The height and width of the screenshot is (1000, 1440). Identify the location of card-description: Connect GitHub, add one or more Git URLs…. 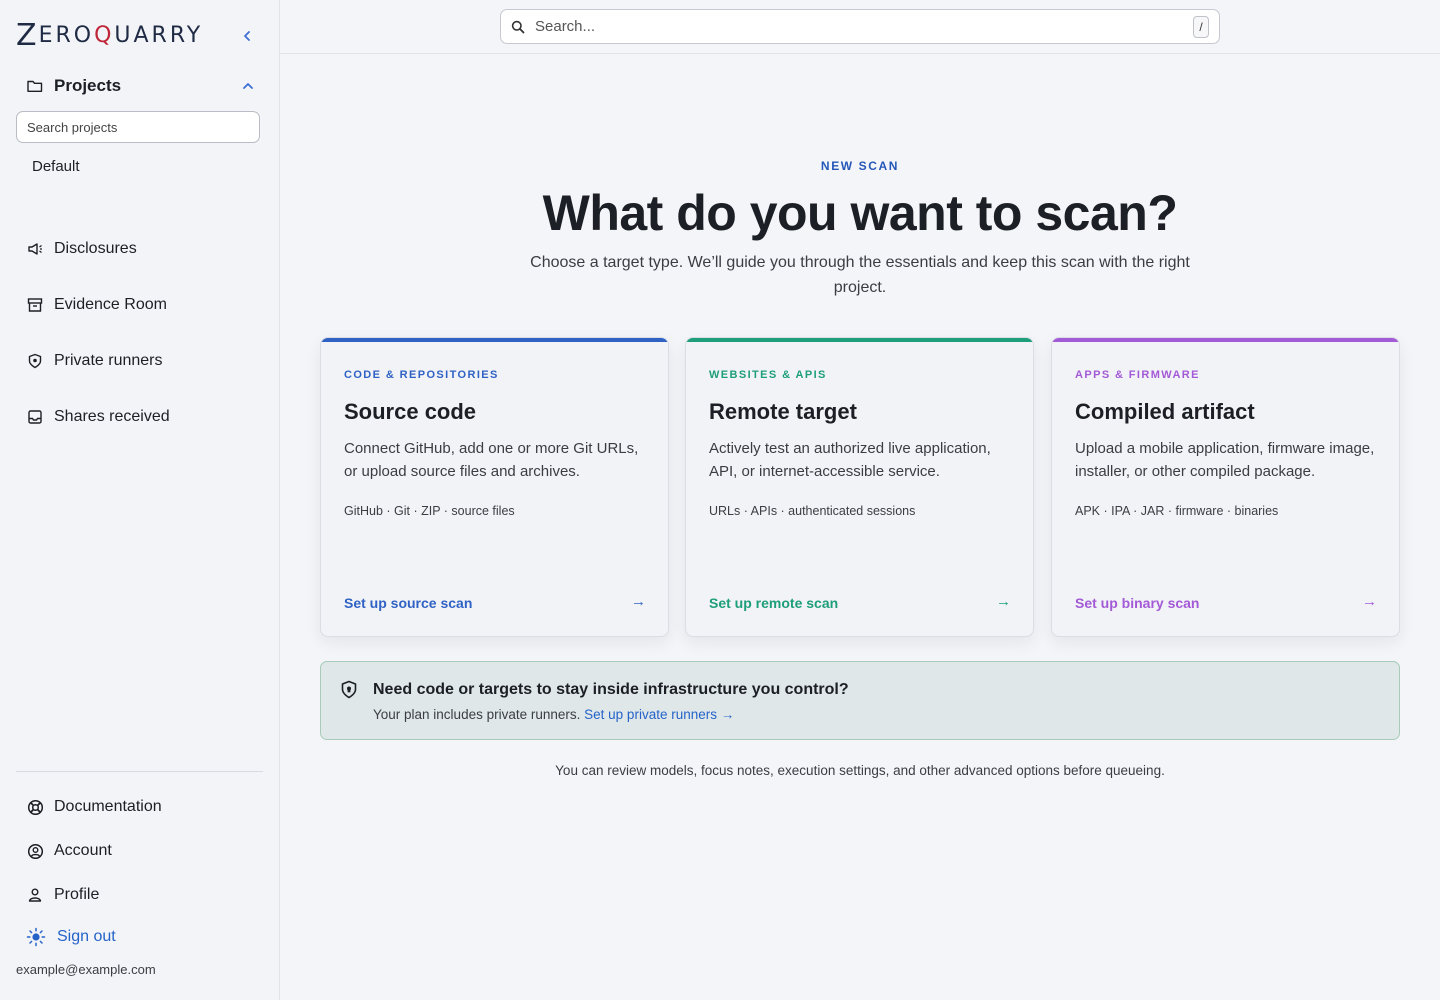
(491, 460).